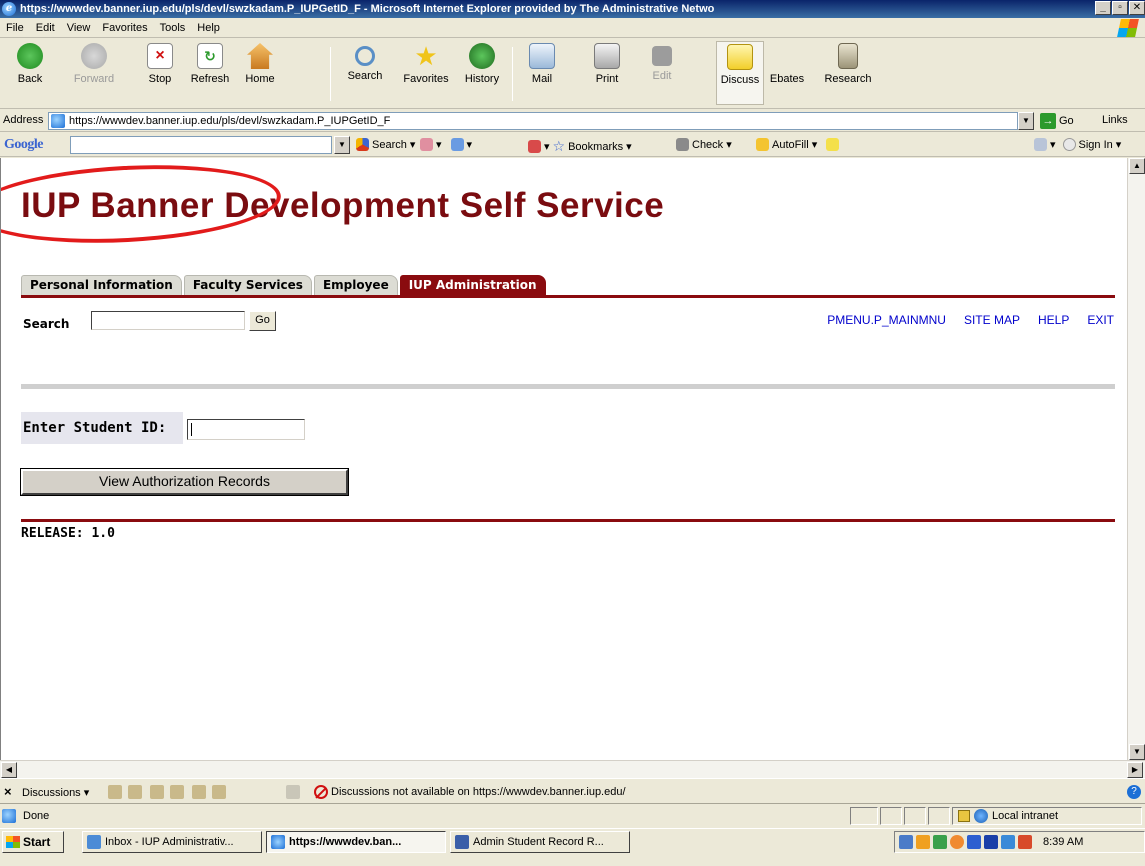 The image size is (1145, 866). I want to click on discuss-button: Discuss, so click(740, 73).